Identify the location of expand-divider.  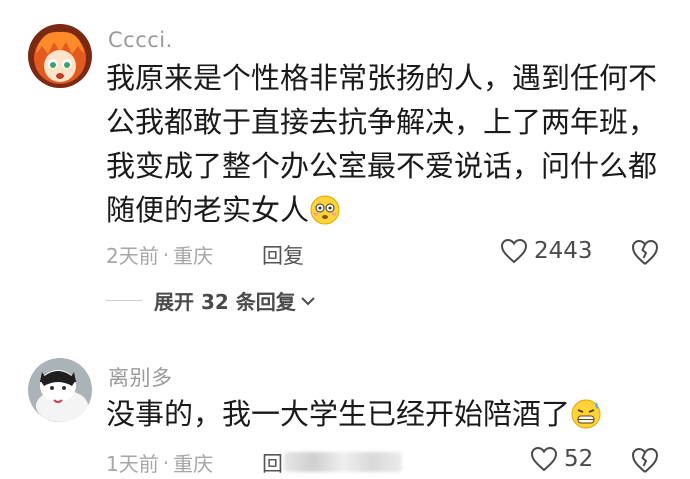
(124, 300).